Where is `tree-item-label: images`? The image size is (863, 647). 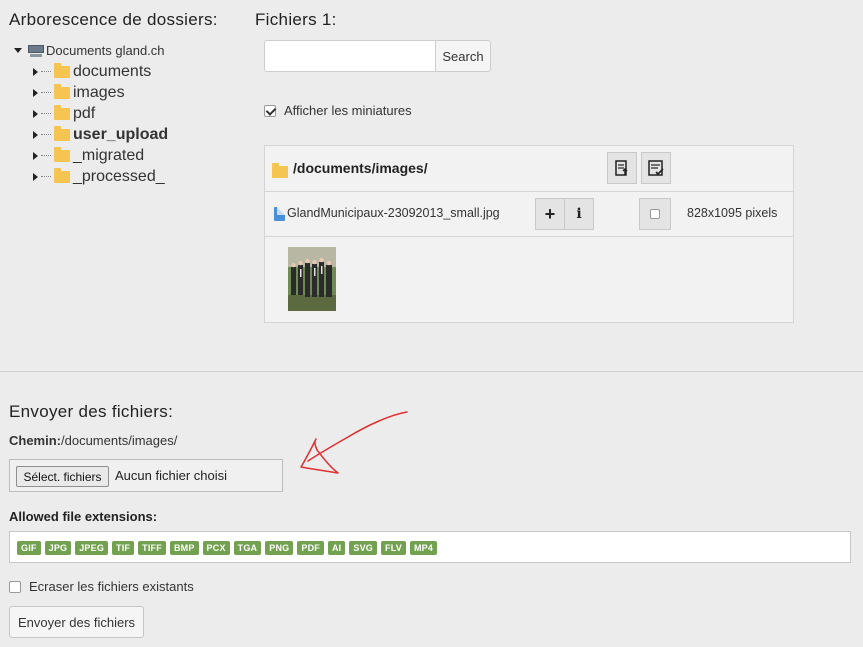 tree-item-label: images is located at coordinates (99, 93).